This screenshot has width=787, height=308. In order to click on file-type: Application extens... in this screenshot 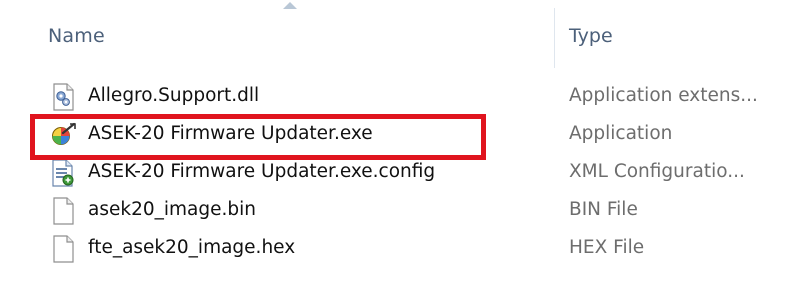, I will do `click(663, 95)`.